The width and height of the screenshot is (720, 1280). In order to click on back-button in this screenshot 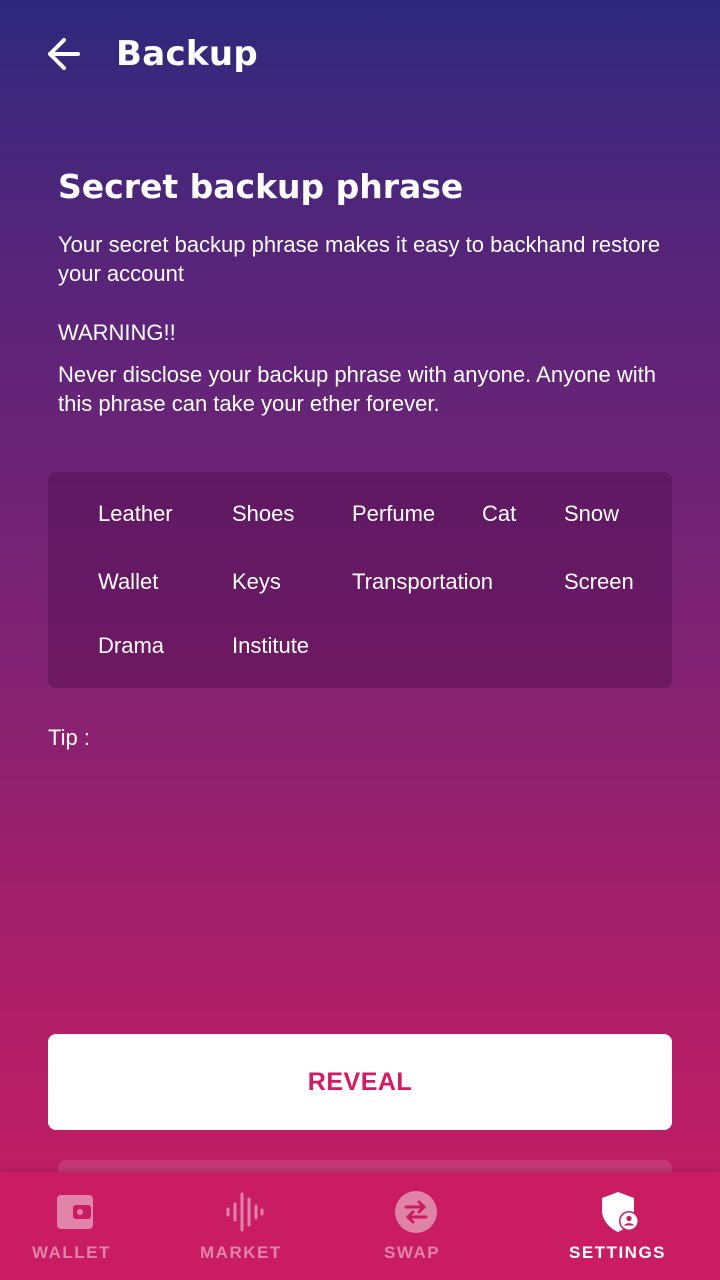, I will do `click(64, 54)`.